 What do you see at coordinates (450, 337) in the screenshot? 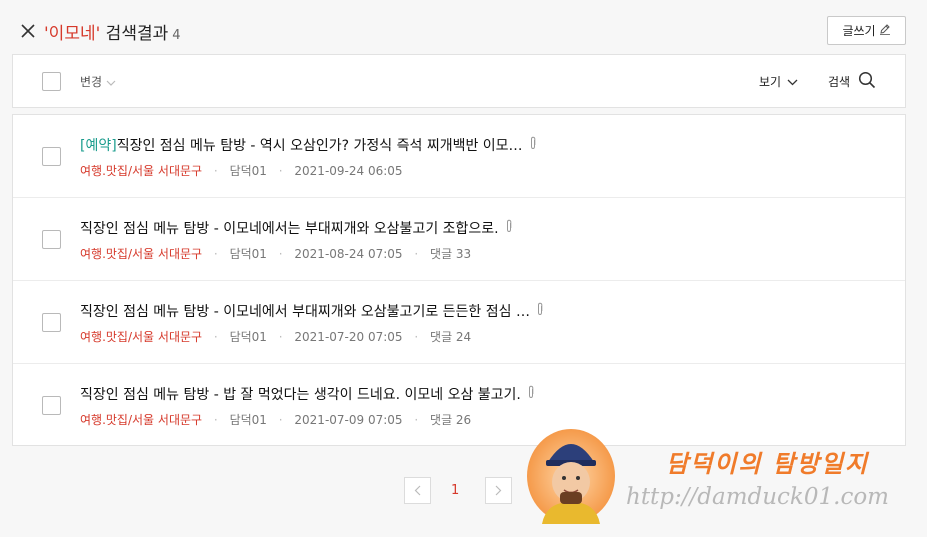
I see `post-comments: 댓글 24` at bounding box center [450, 337].